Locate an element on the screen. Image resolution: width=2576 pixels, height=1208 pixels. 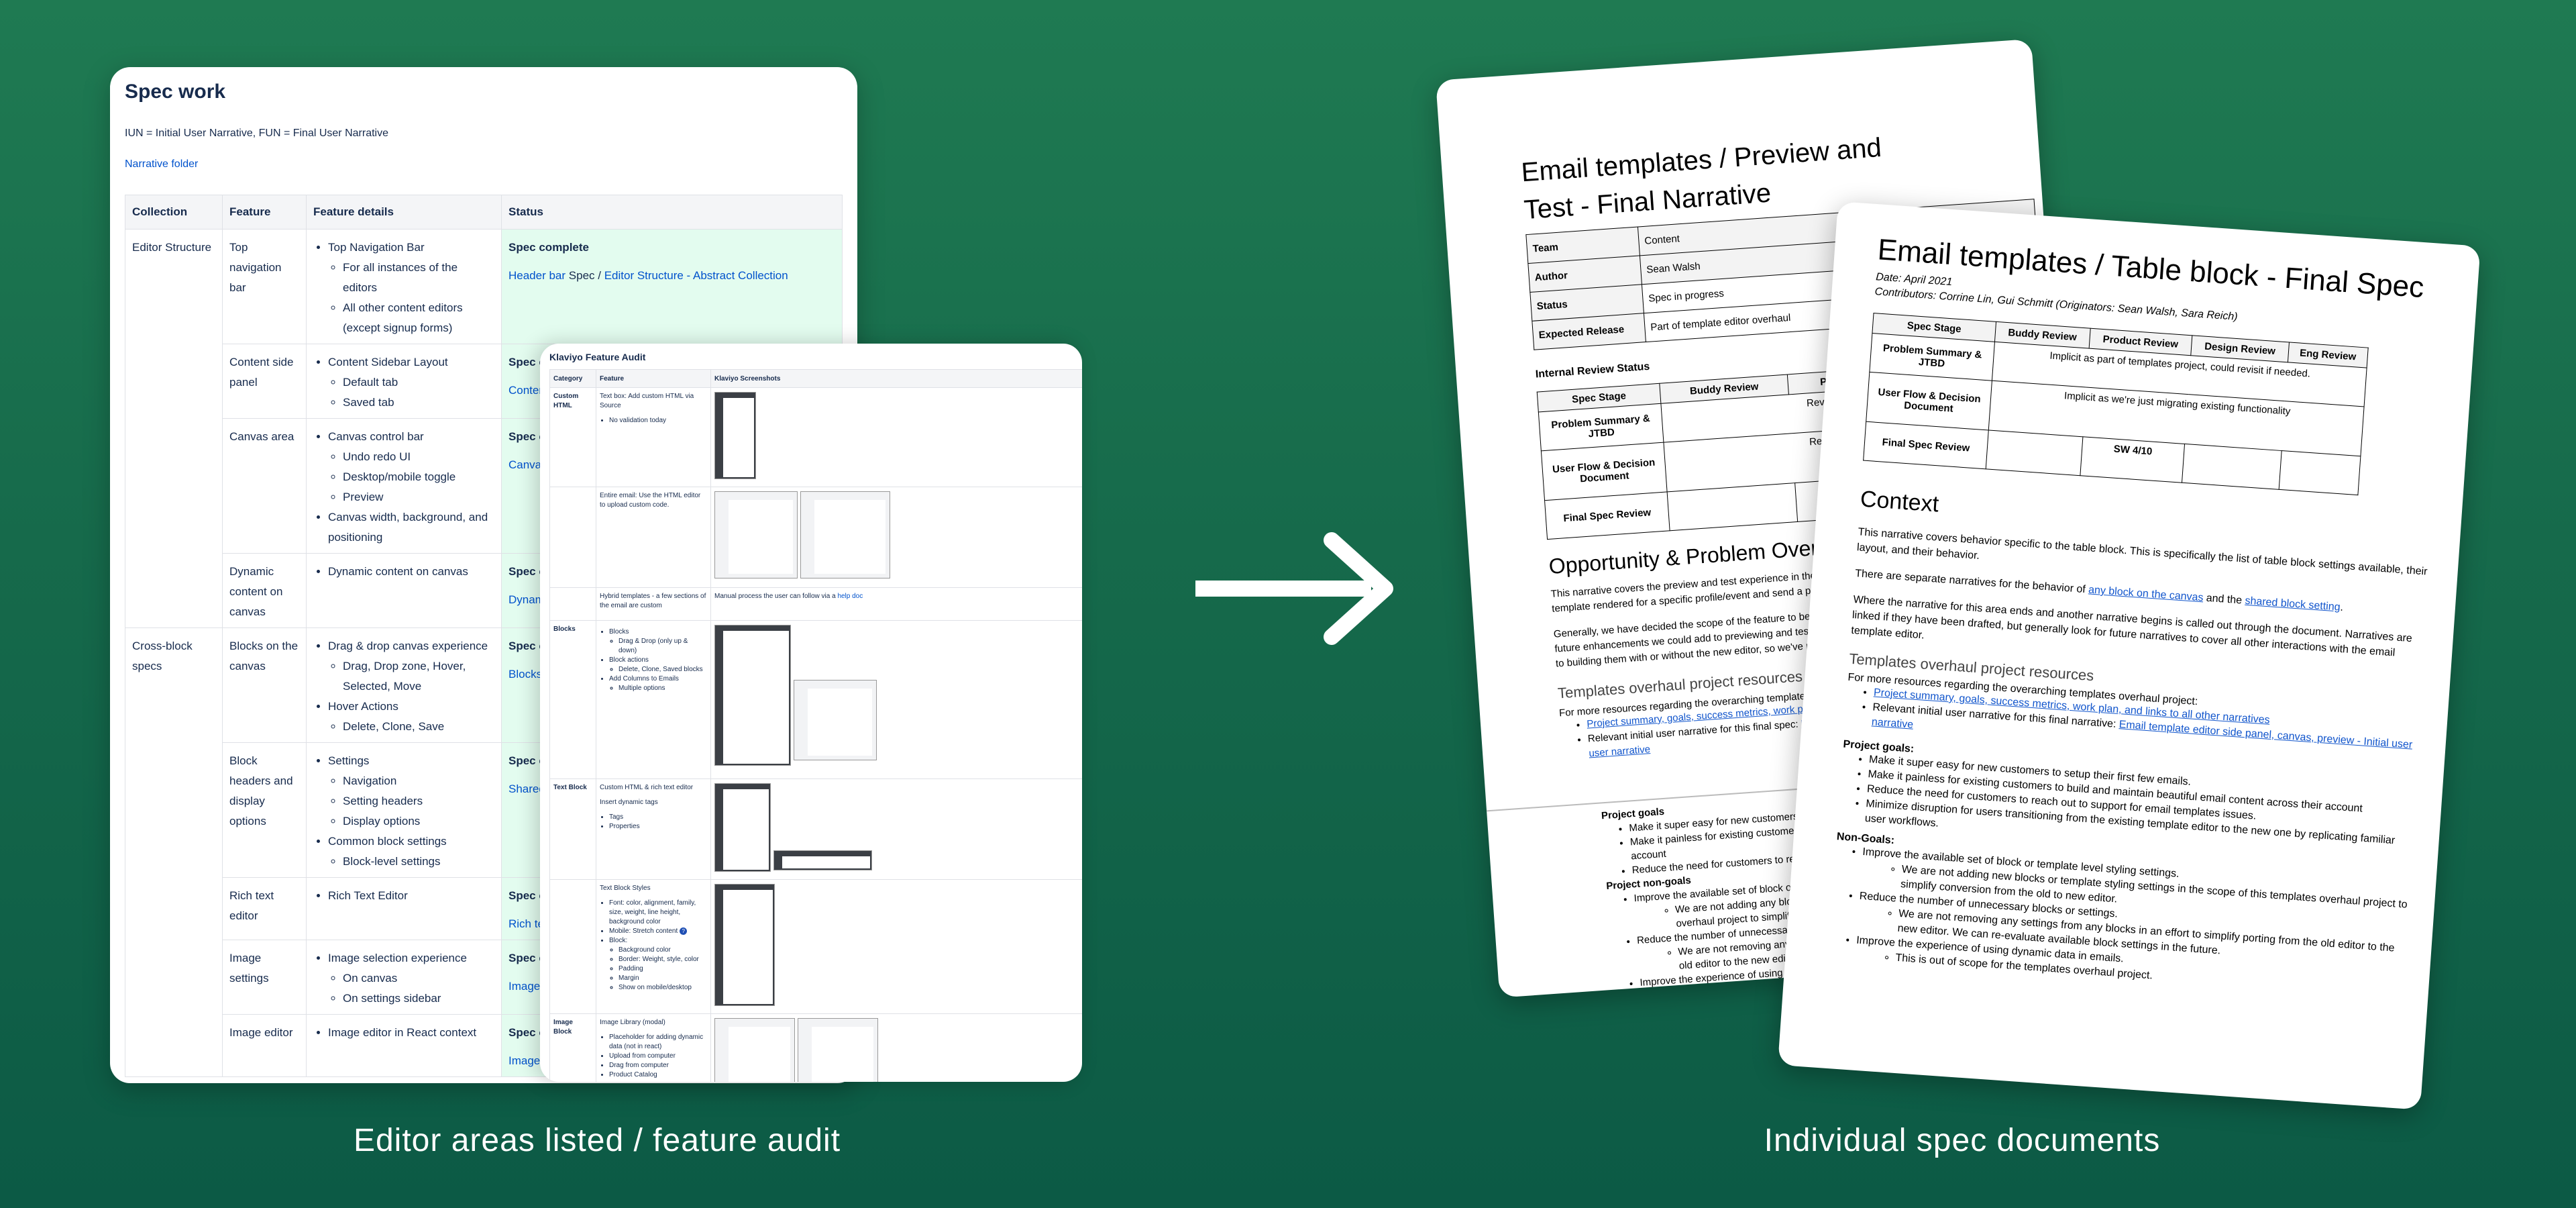
image-modal-screenshots is located at coordinates (798, 1050).